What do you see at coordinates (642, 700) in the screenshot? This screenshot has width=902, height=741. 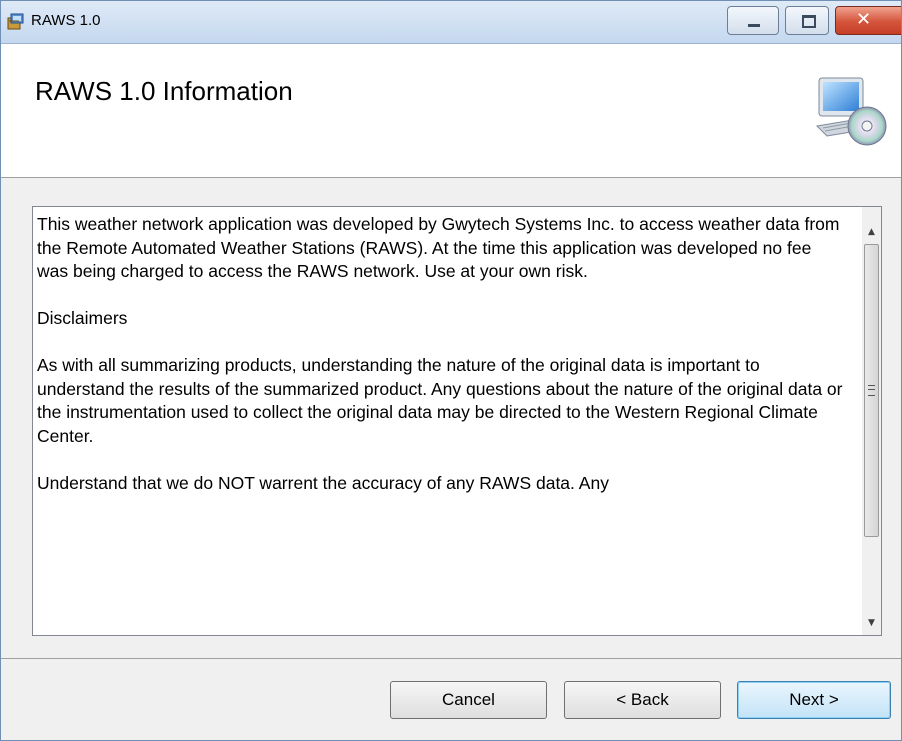 I see `back-button: < Back` at bounding box center [642, 700].